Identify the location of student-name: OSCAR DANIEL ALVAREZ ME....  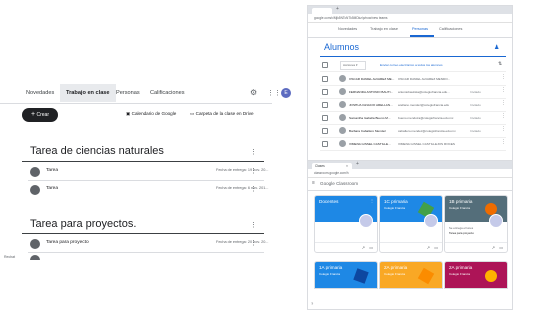
(372, 78).